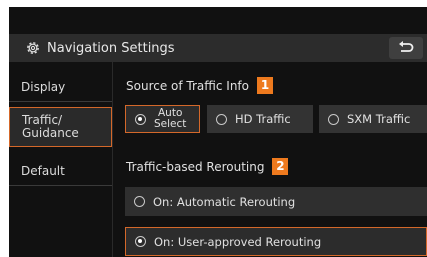  What do you see at coordinates (224, 201) in the screenshot?
I see `option-label: On: Automatic Rerouting` at bounding box center [224, 201].